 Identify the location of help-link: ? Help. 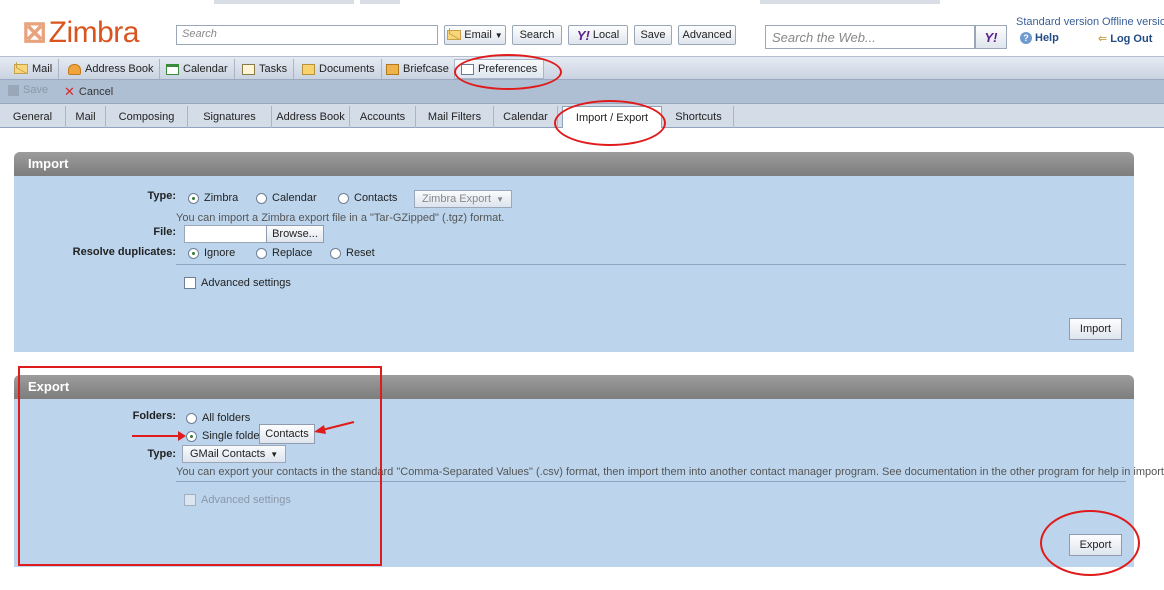
(1039, 38).